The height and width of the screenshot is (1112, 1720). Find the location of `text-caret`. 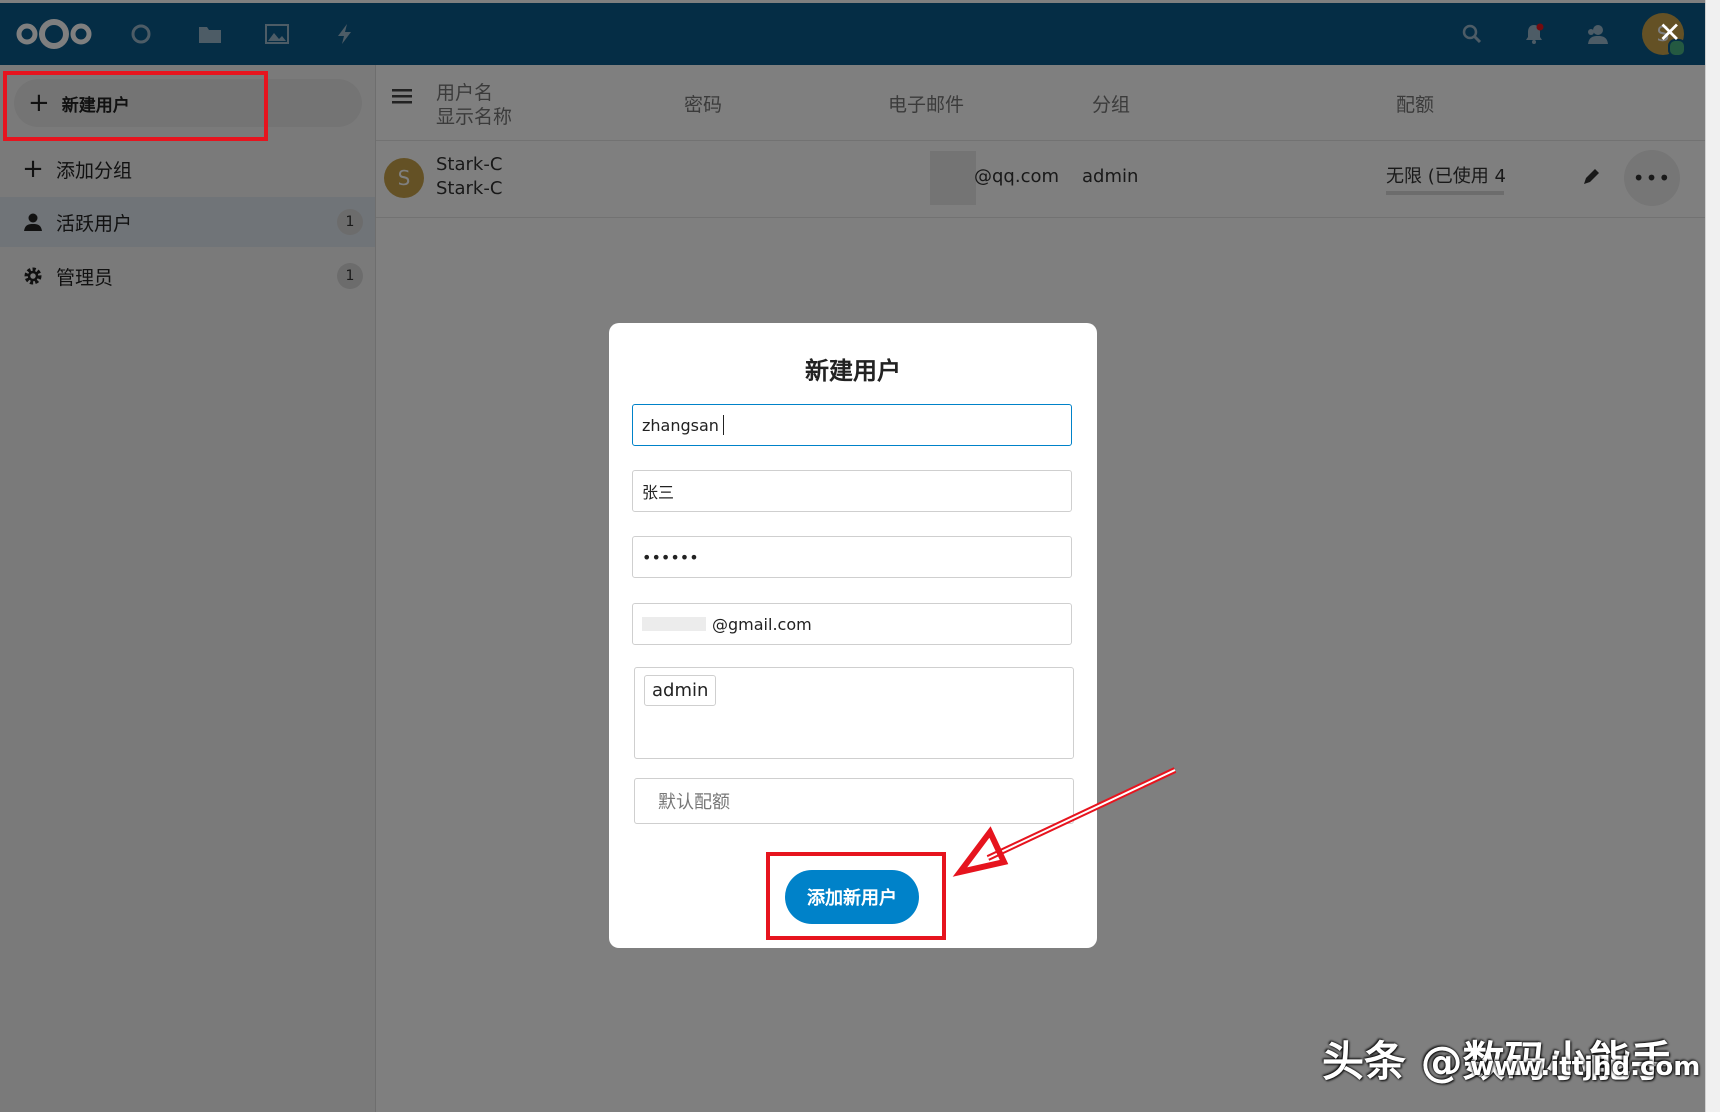

text-caret is located at coordinates (723, 425).